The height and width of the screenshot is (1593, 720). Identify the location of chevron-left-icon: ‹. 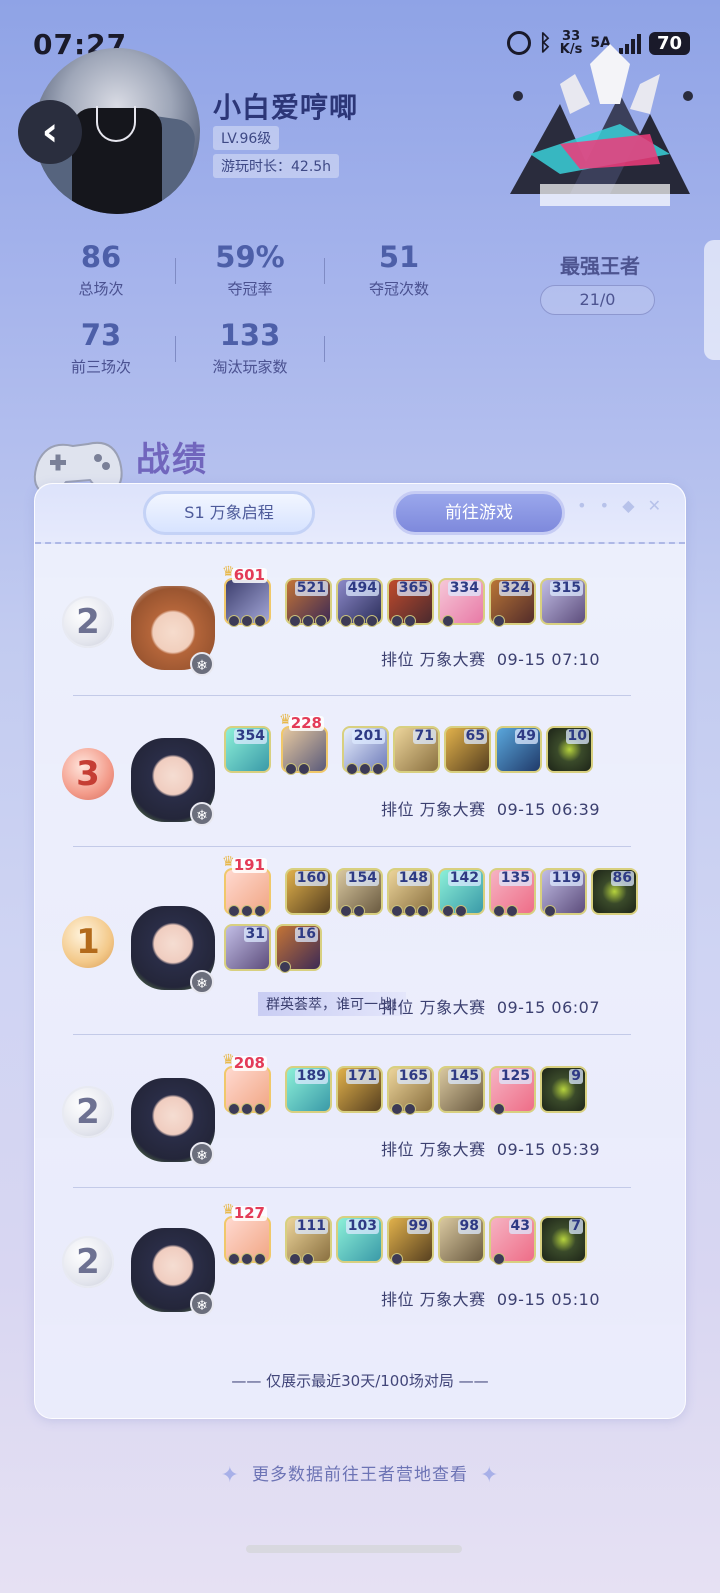
(50, 132).